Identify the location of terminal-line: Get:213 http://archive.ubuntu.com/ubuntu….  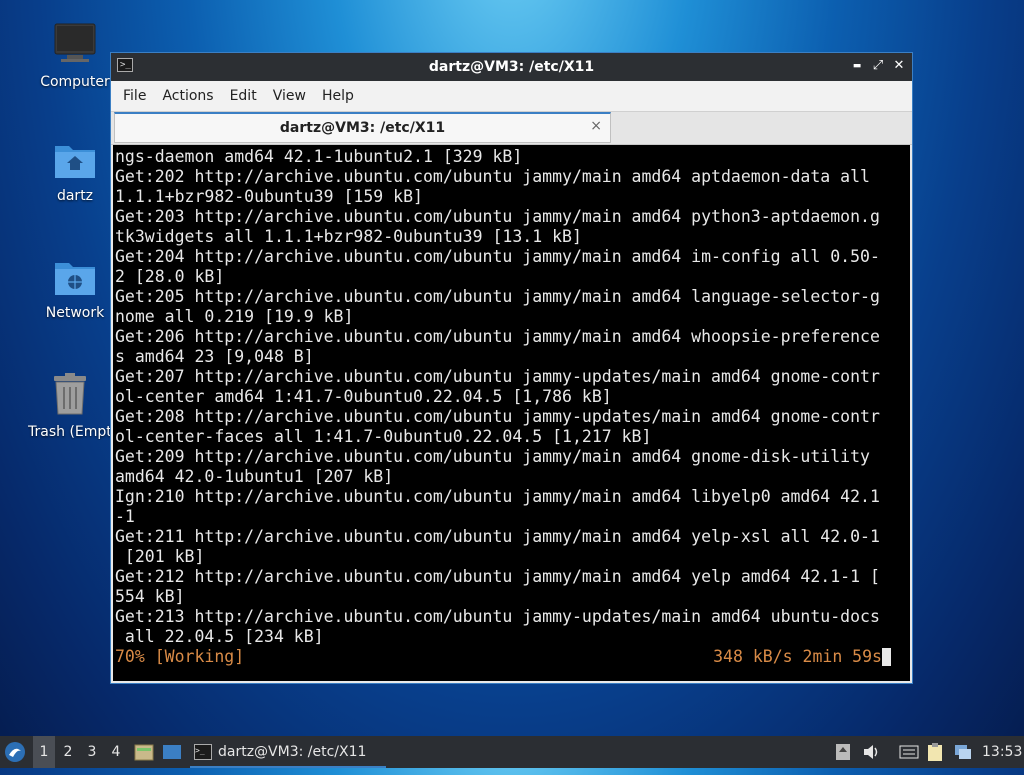
(497, 616).